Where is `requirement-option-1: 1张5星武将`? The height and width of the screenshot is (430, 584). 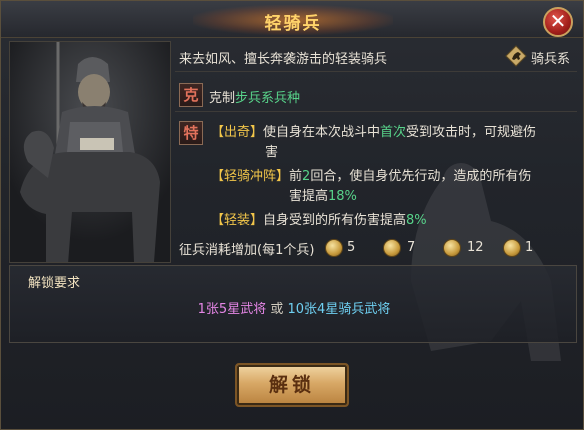 requirement-option-1: 1张5星武将 is located at coordinates (232, 309).